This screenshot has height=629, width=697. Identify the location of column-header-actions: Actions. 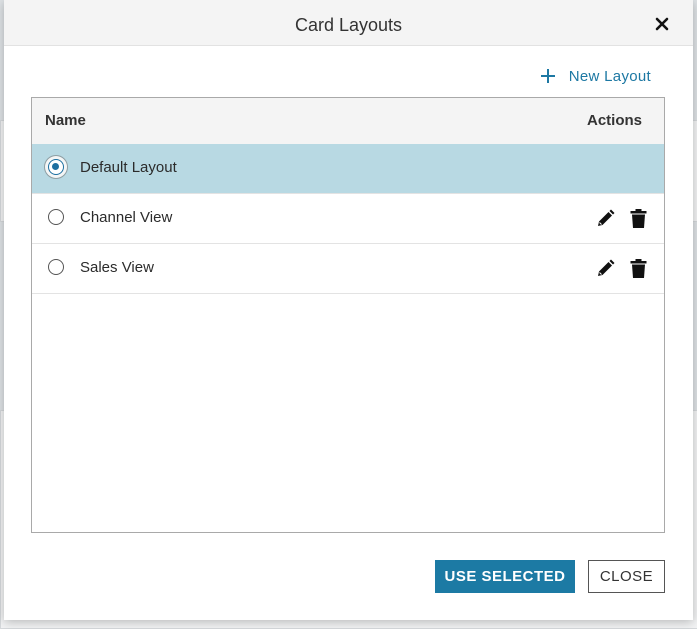
(614, 120).